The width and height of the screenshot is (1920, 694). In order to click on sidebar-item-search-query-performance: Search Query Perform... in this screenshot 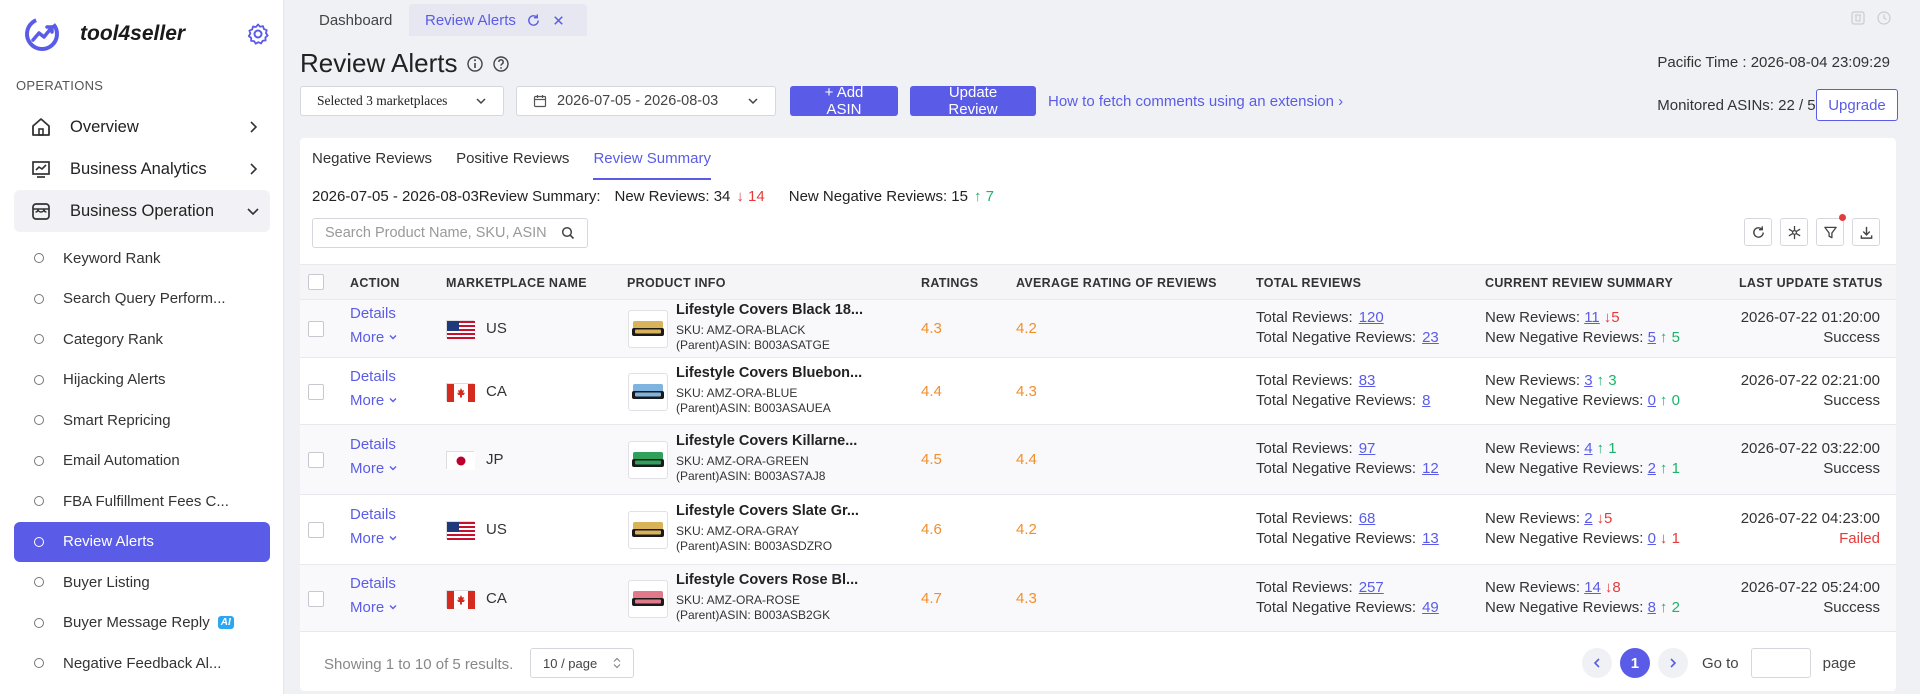, I will do `click(142, 299)`.